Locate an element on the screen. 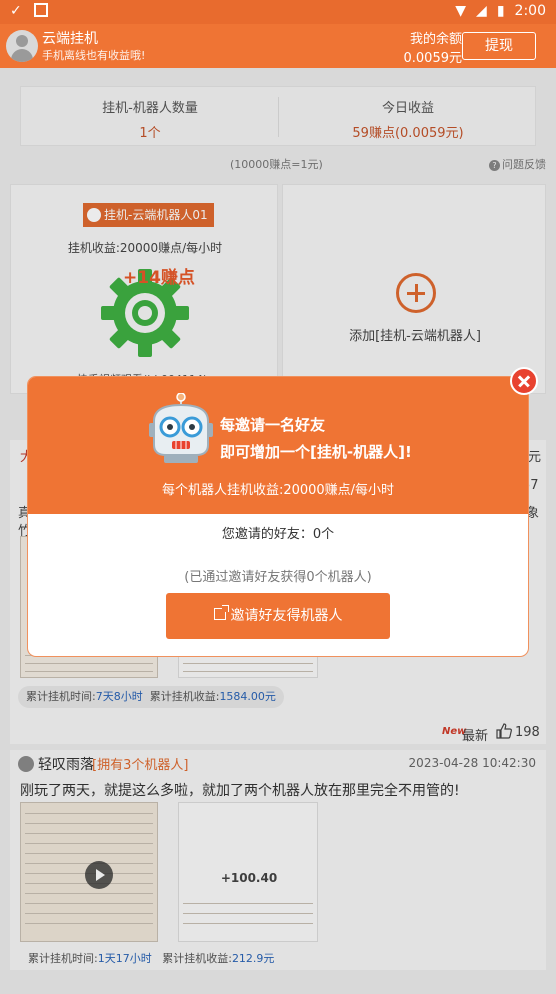  modal-title-line1: 每邀请一名好友 is located at coordinates (273, 425).